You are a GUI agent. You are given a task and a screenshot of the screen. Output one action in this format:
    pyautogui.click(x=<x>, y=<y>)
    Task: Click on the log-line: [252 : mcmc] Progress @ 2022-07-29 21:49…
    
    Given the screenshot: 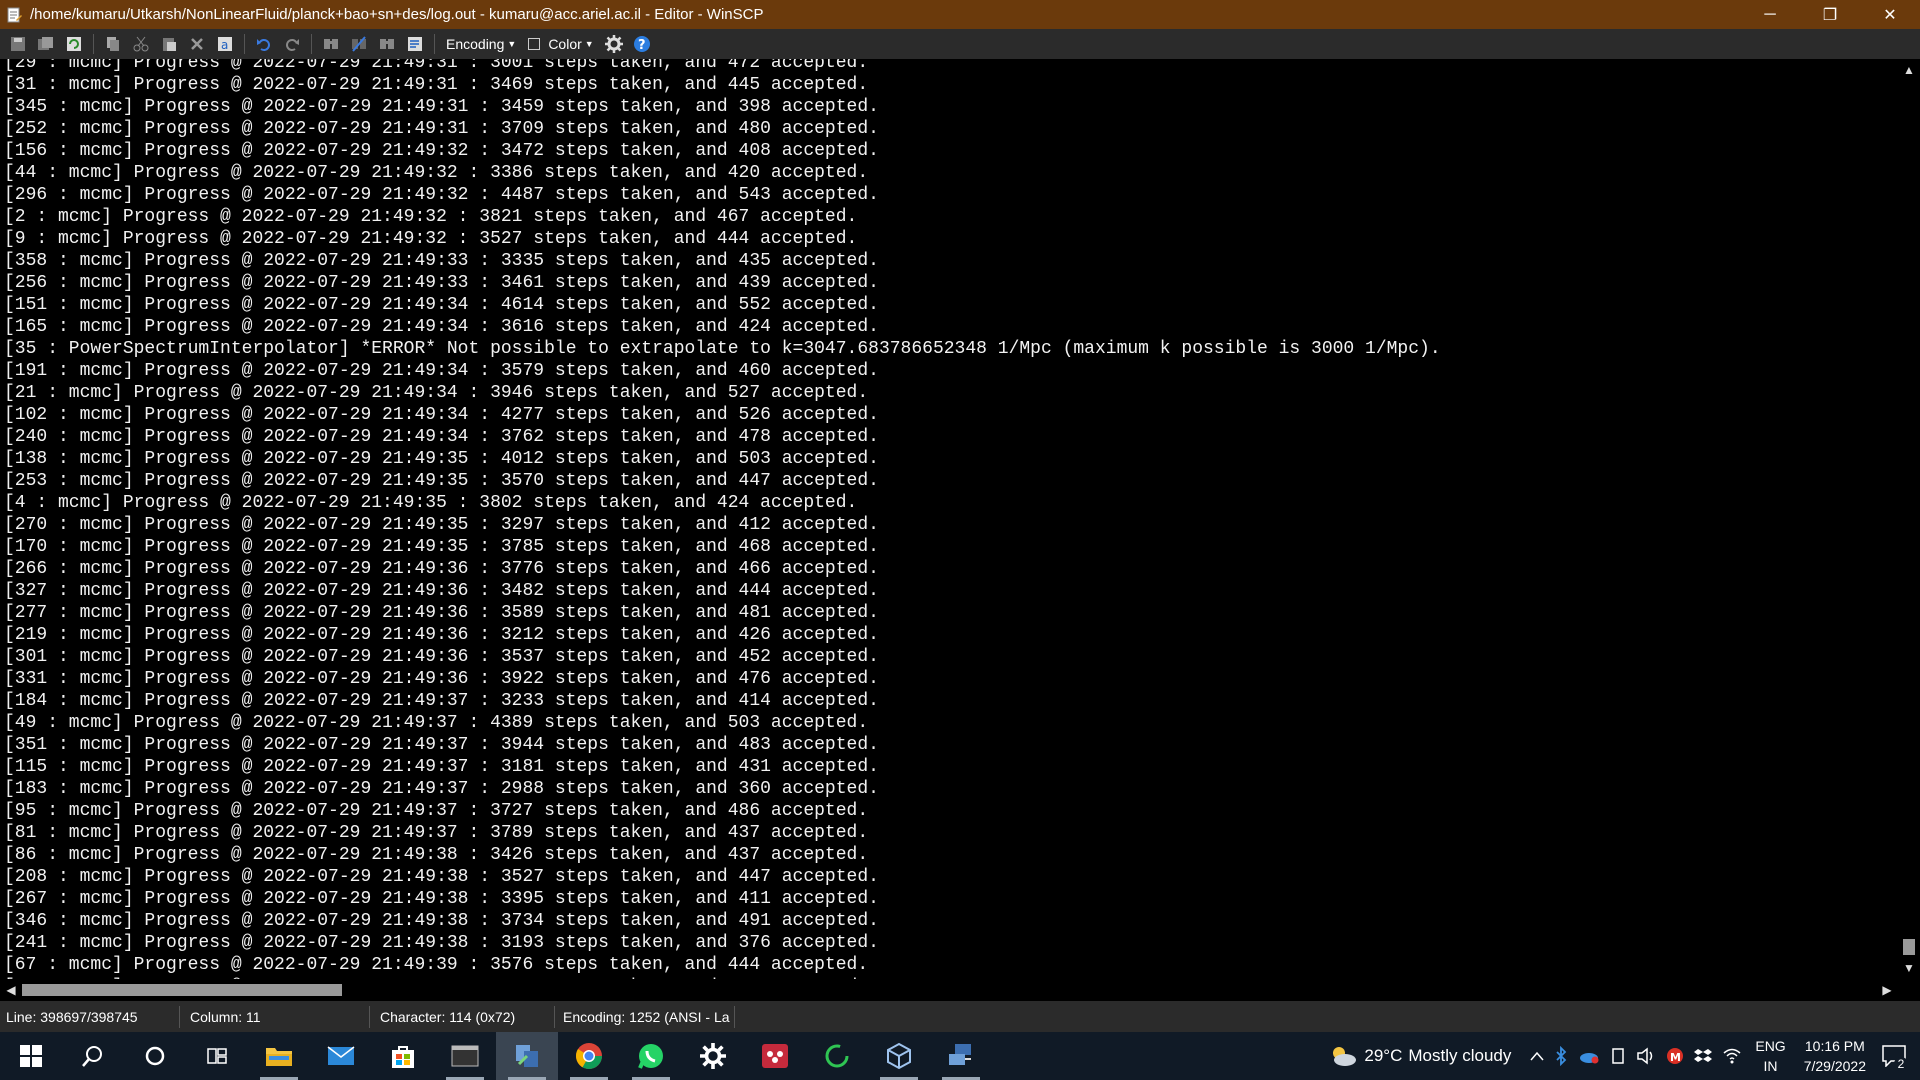 What is the action you would take?
    pyautogui.click(x=441, y=129)
    